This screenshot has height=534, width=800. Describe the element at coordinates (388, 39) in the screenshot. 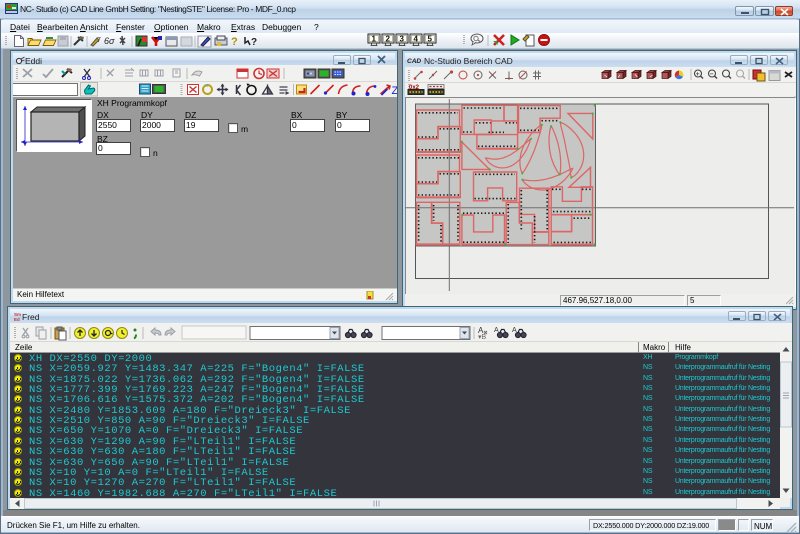

I see `svg-text: 2` at that location.